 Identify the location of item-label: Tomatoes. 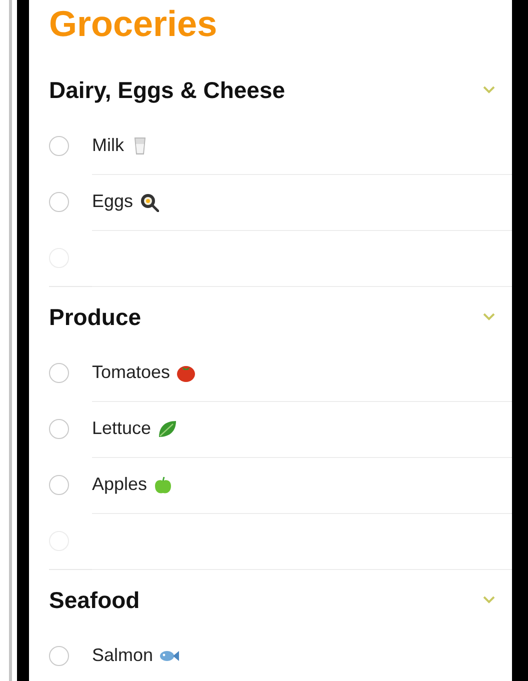
(131, 372).